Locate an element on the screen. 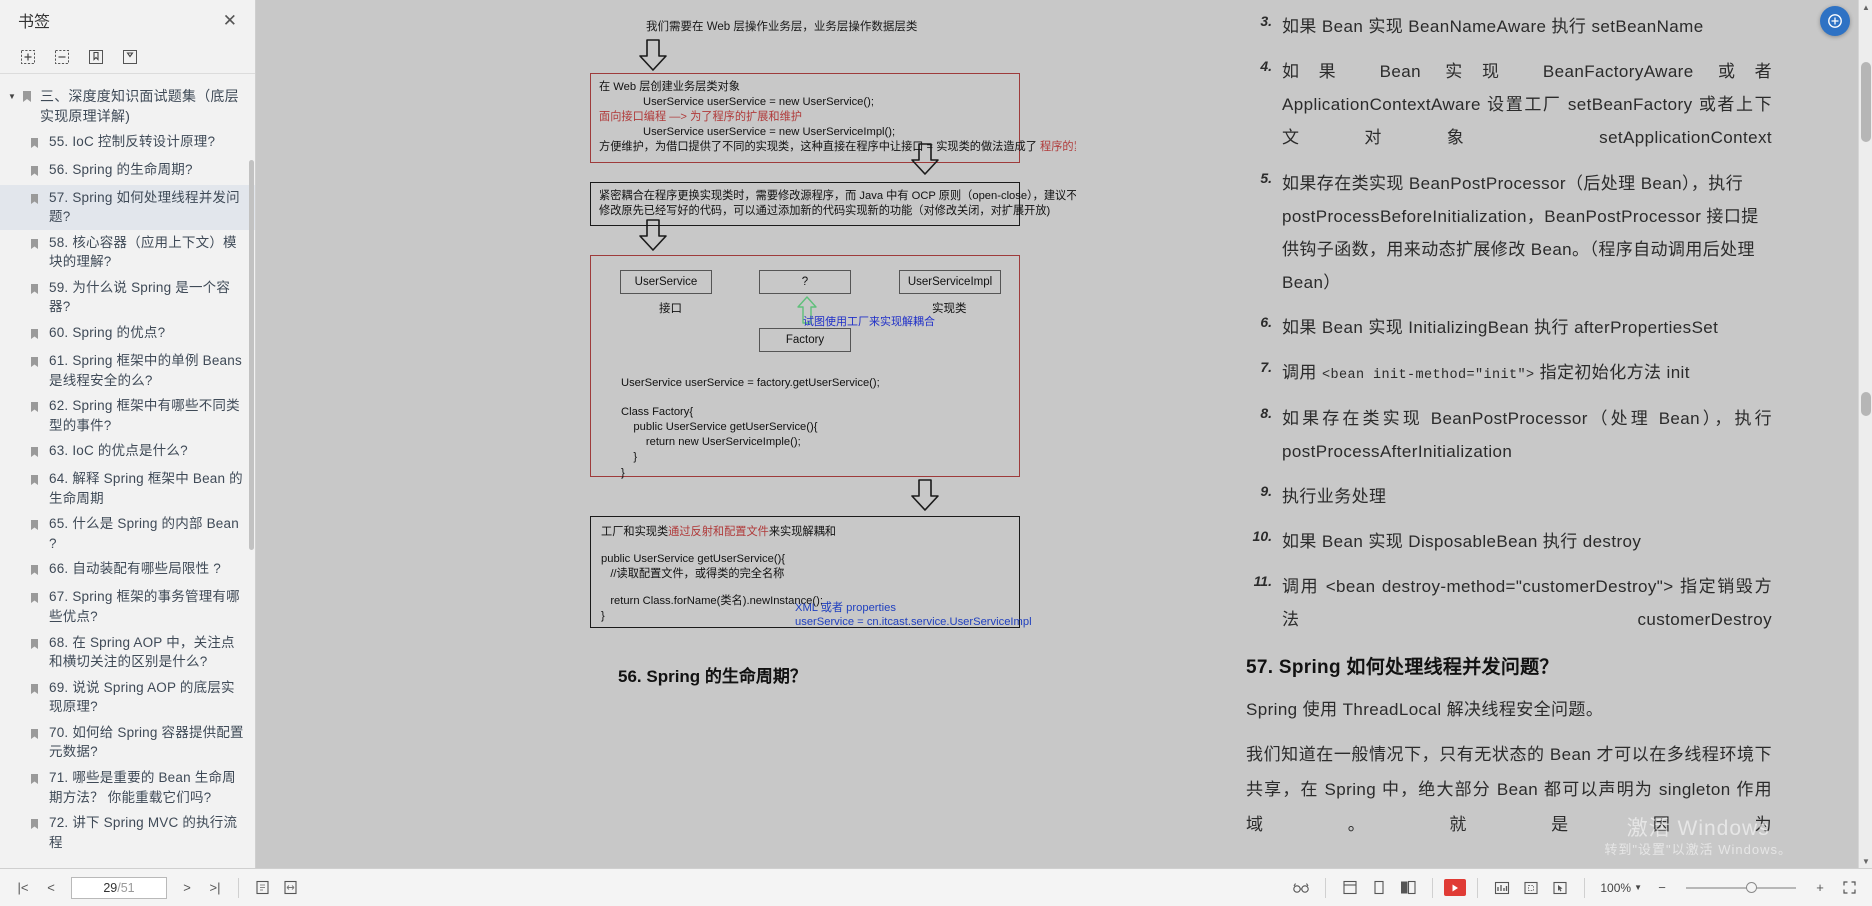 The height and width of the screenshot is (906, 1872). bookmark-item-3: 58. 核心容器（应用上下文）模块的理解? is located at coordinates (127, 252).